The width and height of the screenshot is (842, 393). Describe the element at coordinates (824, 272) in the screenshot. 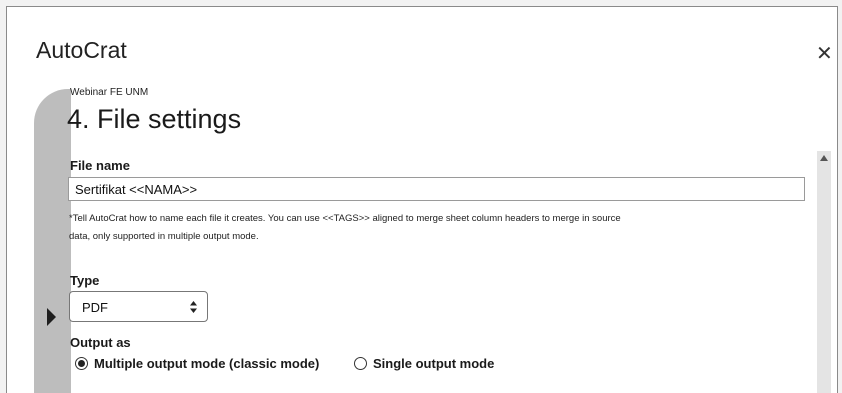

I see `scrollbar` at that location.